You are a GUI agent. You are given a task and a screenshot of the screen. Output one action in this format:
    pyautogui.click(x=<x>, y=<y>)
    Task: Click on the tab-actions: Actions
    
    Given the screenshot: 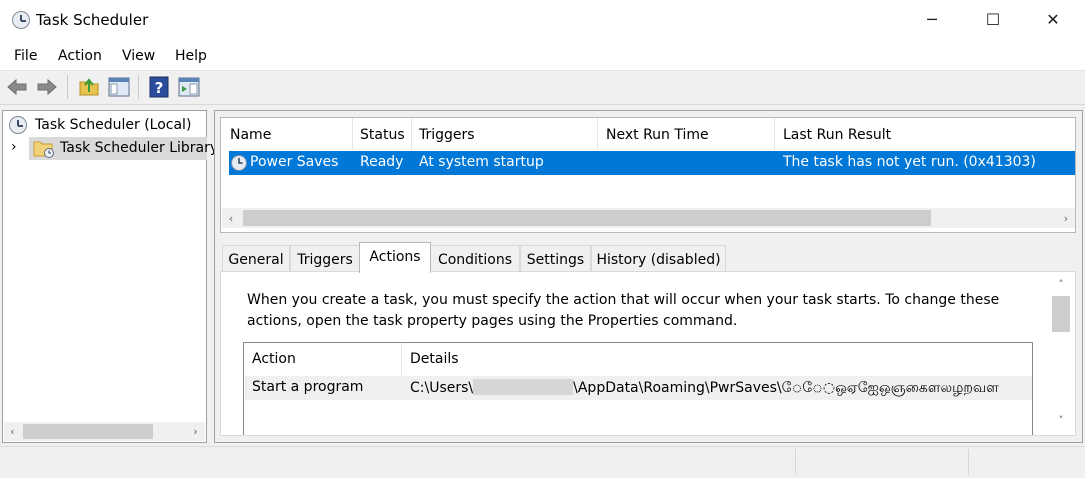 What is the action you would take?
    pyautogui.click(x=395, y=257)
    